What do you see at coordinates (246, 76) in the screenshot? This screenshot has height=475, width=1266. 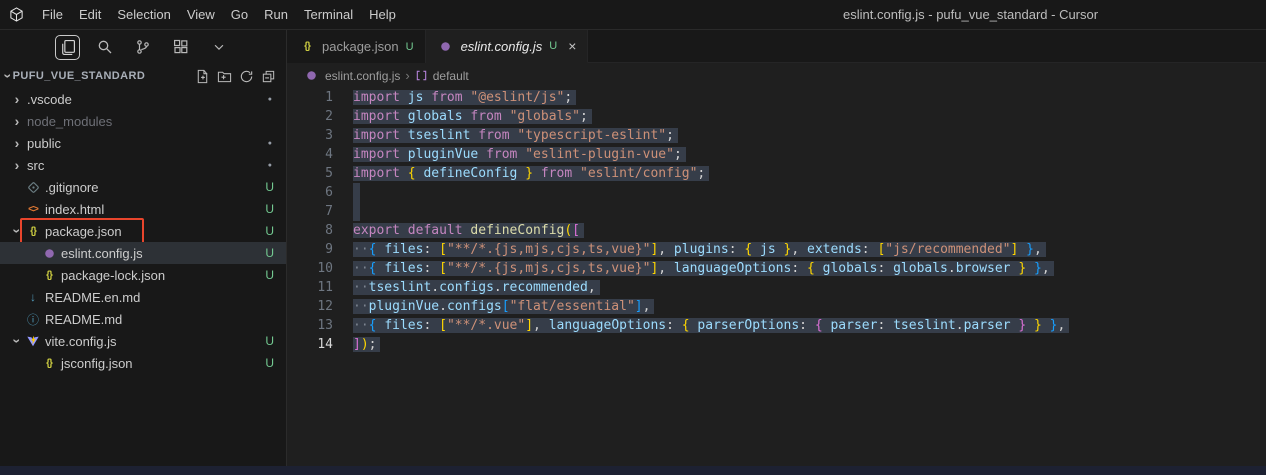 I see `refresh-icon` at bounding box center [246, 76].